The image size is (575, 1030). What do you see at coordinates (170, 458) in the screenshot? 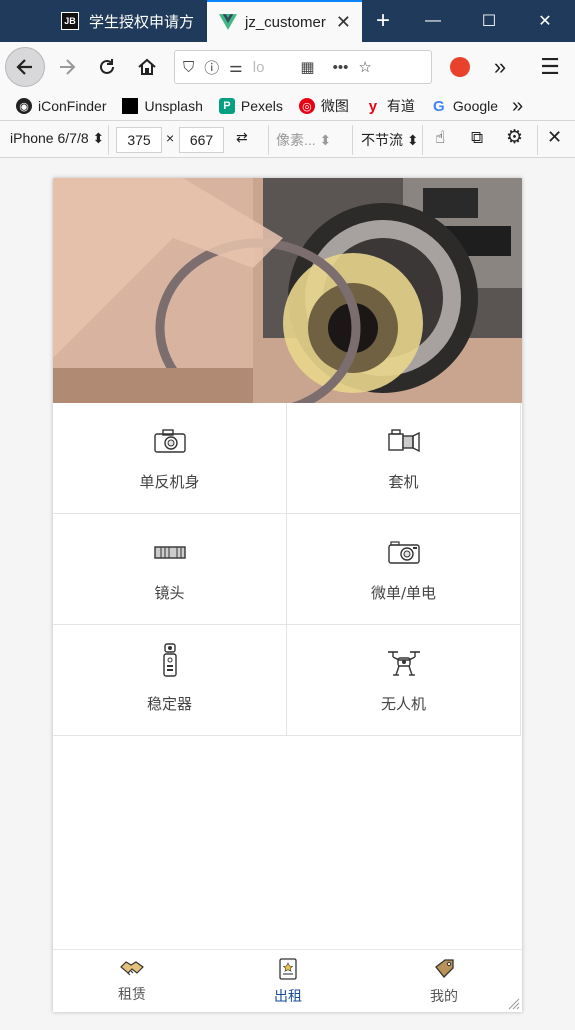
I see `category-dslr-body: 单反机身` at bounding box center [170, 458].